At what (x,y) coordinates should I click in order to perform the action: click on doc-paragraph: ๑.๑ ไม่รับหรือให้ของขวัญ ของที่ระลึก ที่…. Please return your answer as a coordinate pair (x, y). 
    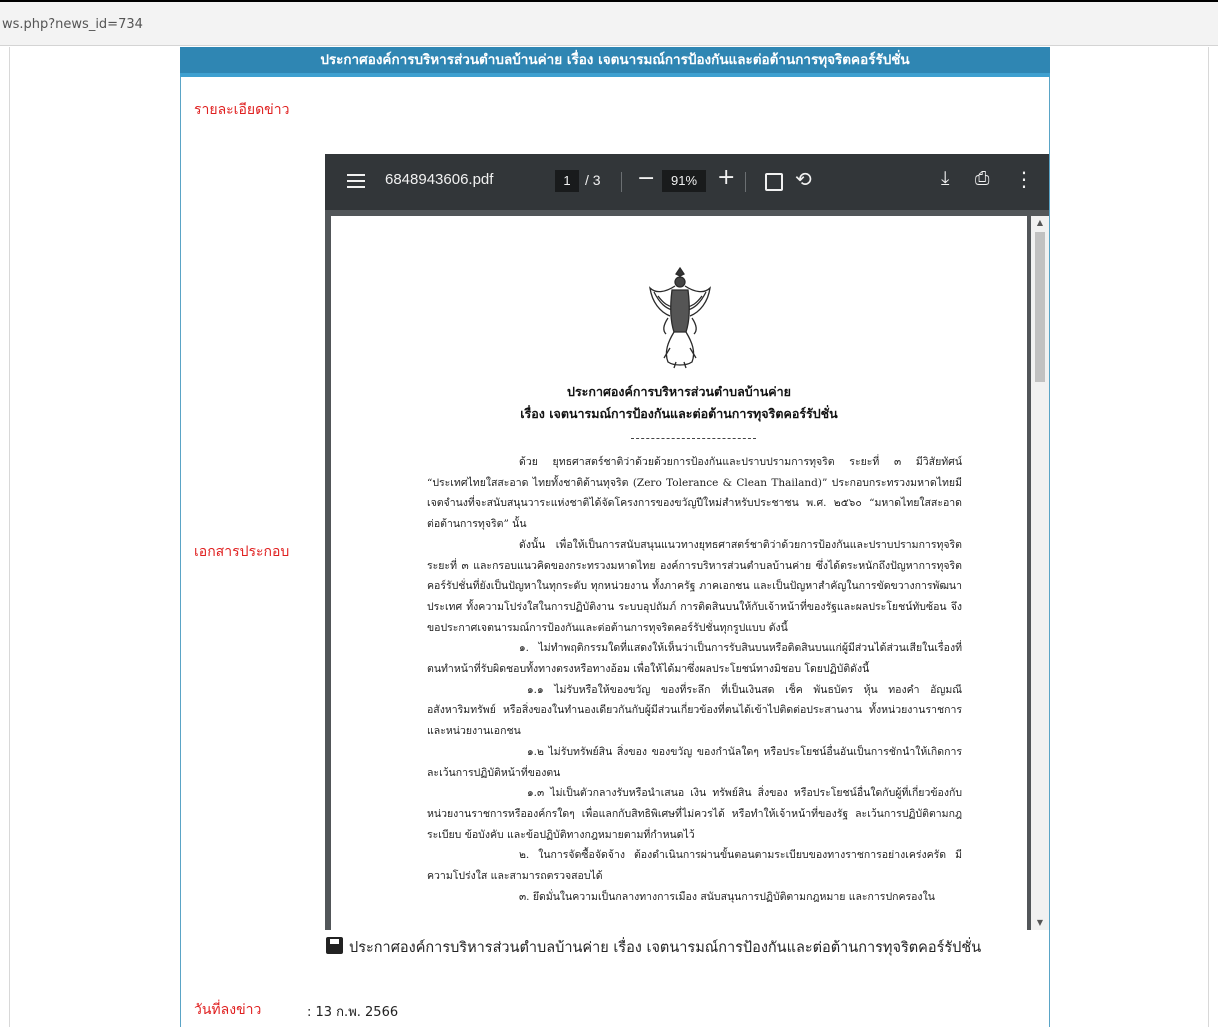
    Looking at the image, I should click on (694, 710).